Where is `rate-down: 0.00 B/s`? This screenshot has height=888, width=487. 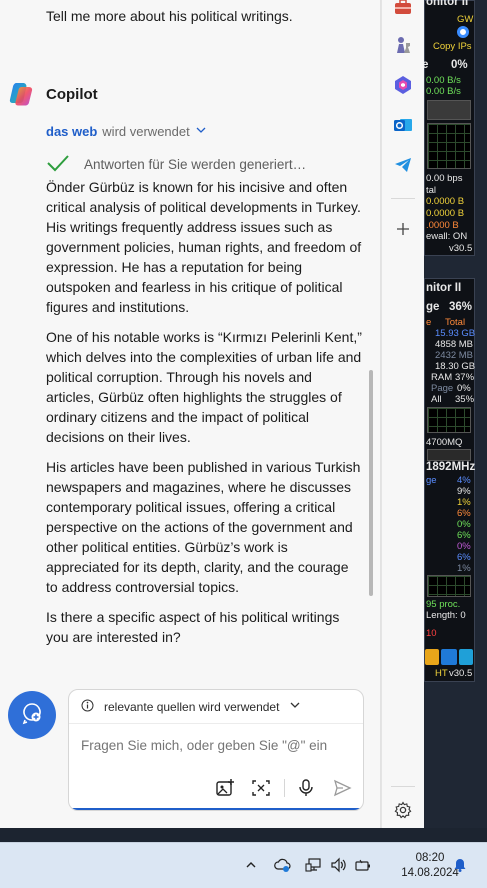 rate-down: 0.00 B/s is located at coordinates (443, 80).